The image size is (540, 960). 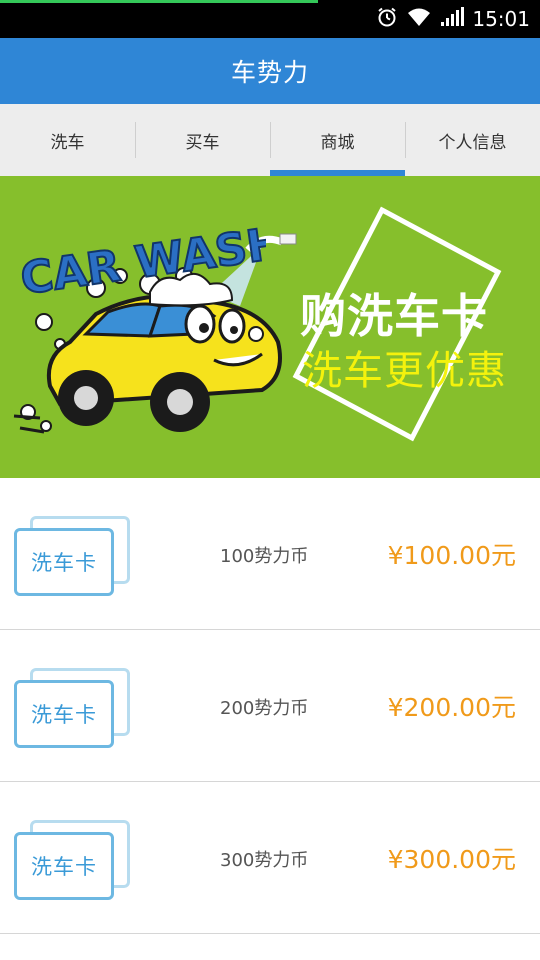 I want to click on car-wash-logo: CAR WASH, so click(x=141, y=264).